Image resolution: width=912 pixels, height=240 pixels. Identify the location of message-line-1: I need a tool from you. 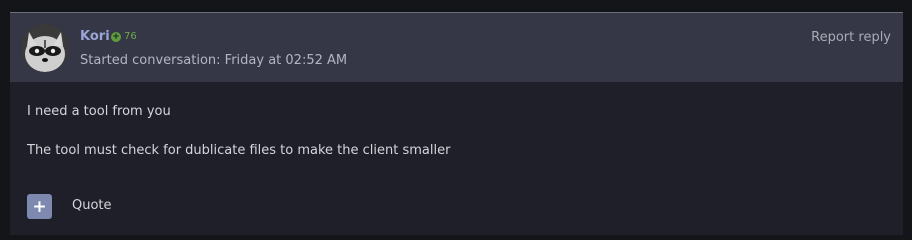
(99, 111).